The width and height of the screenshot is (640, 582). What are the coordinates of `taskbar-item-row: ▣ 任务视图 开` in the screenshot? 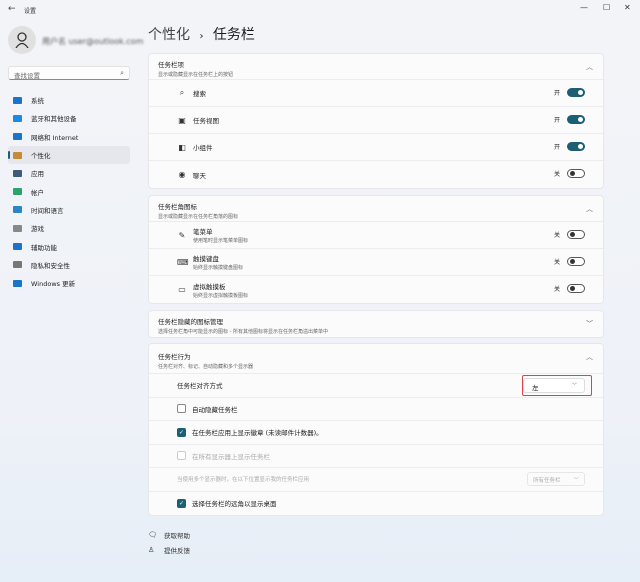 It's located at (376, 120).